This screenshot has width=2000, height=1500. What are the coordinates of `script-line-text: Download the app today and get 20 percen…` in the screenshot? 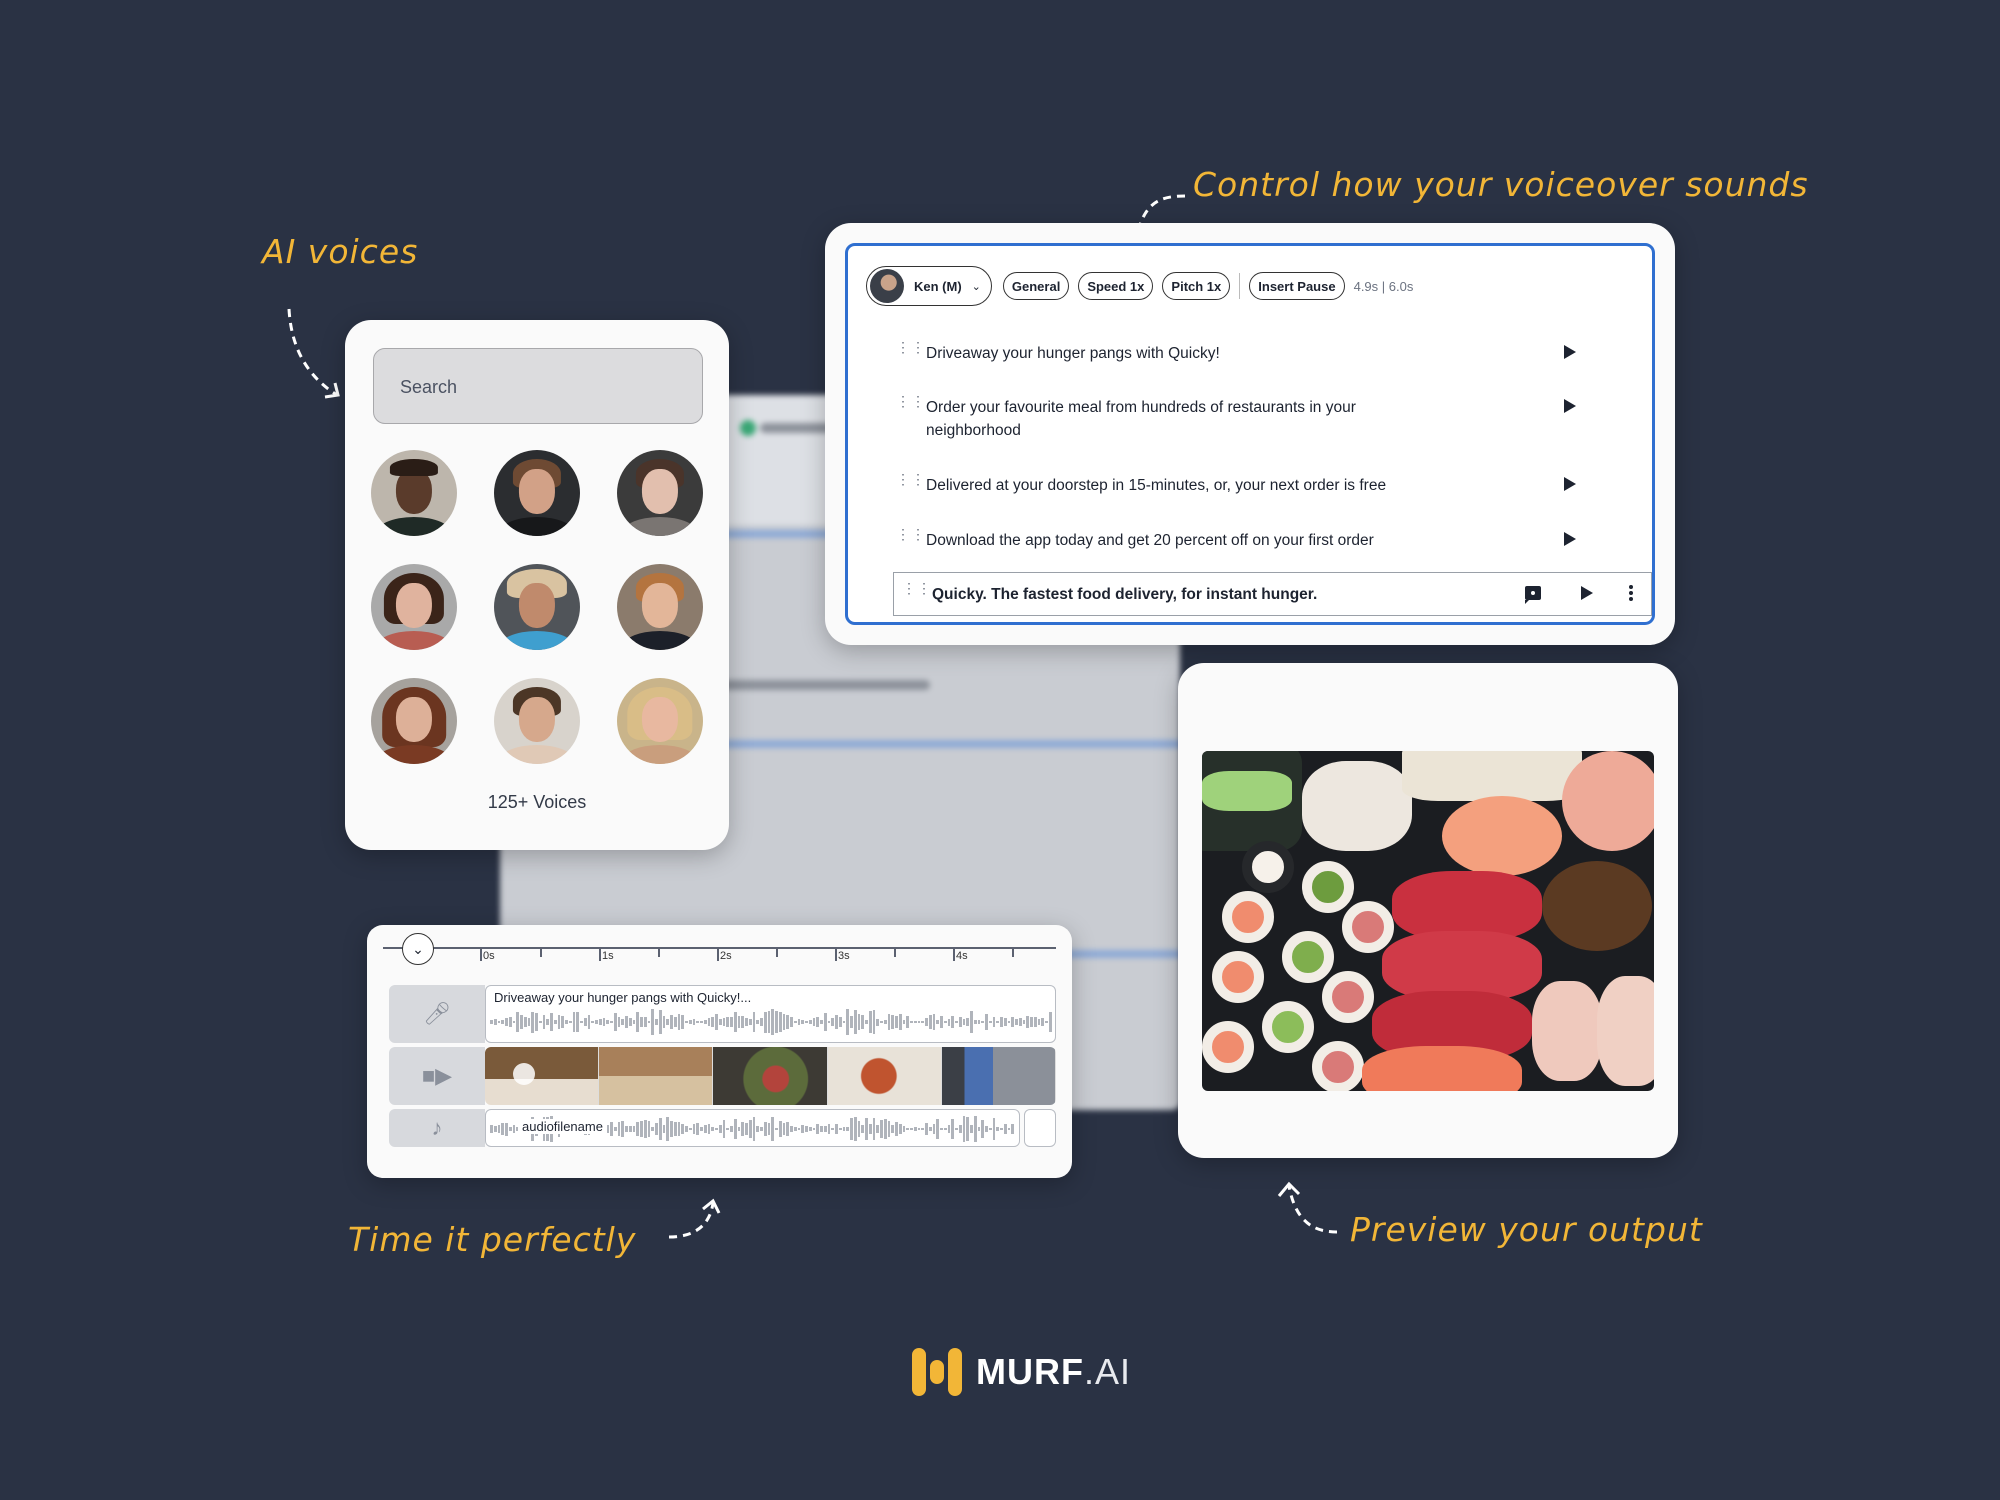 It's located at (1186, 540).